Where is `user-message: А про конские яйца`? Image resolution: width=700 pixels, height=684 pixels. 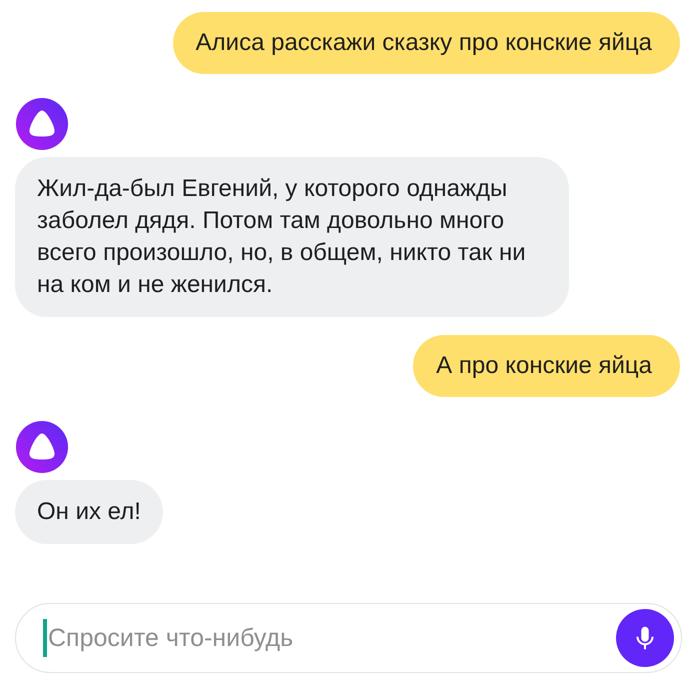 user-message: А про конские яйца is located at coordinates (546, 366).